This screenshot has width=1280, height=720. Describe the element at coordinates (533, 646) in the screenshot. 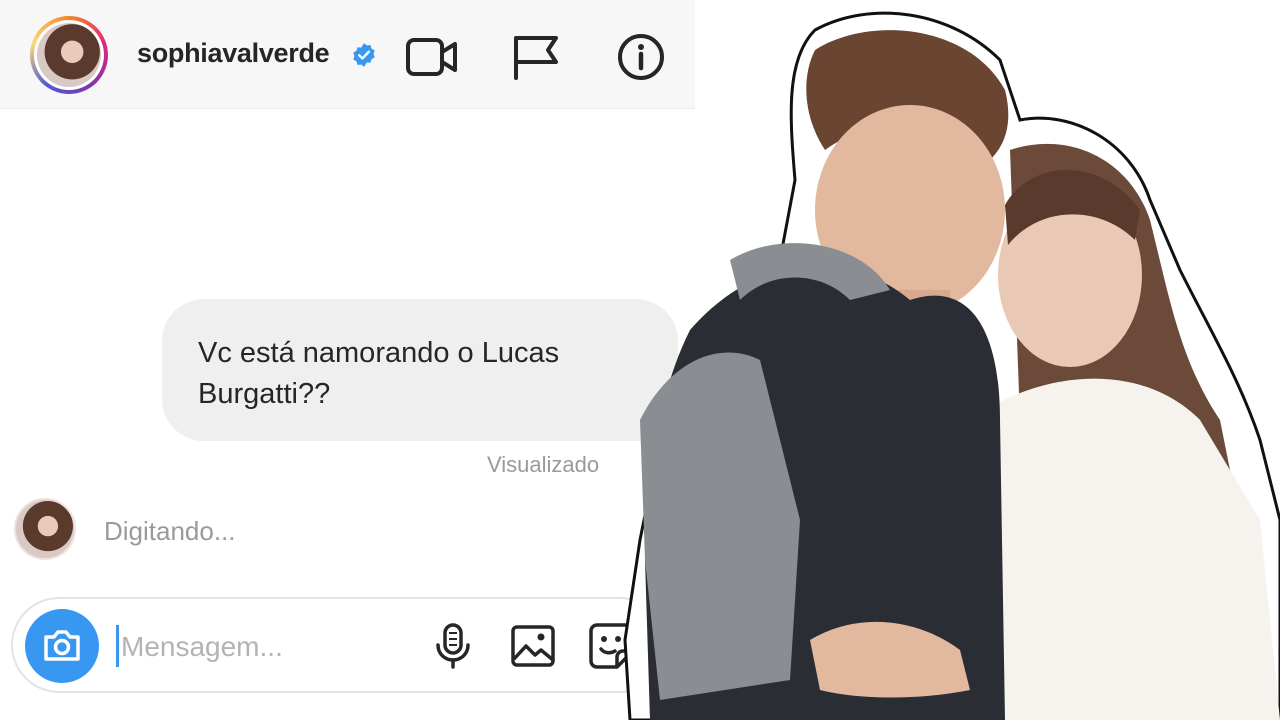

I see `gallery-icon` at that location.